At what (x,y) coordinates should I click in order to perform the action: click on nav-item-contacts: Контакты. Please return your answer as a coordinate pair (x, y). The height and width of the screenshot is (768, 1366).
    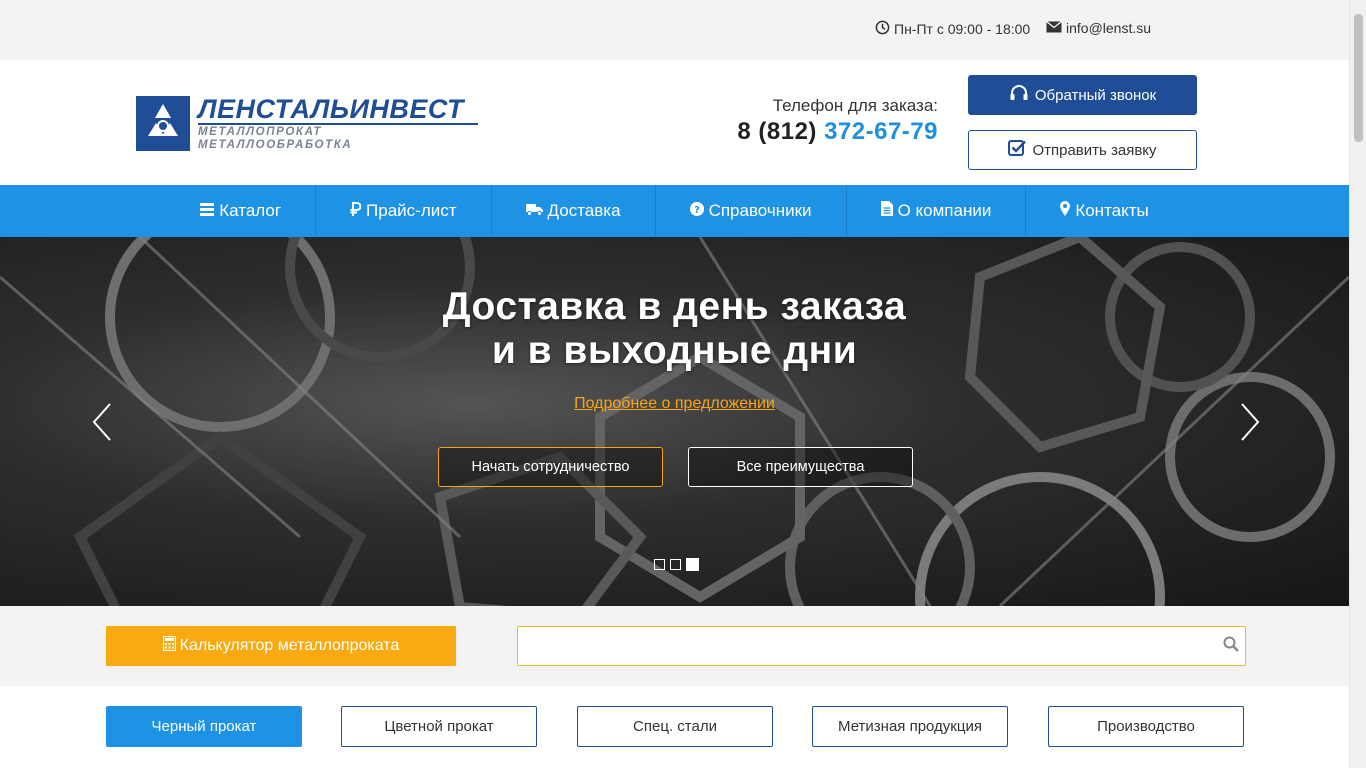
    Looking at the image, I should click on (1104, 211).